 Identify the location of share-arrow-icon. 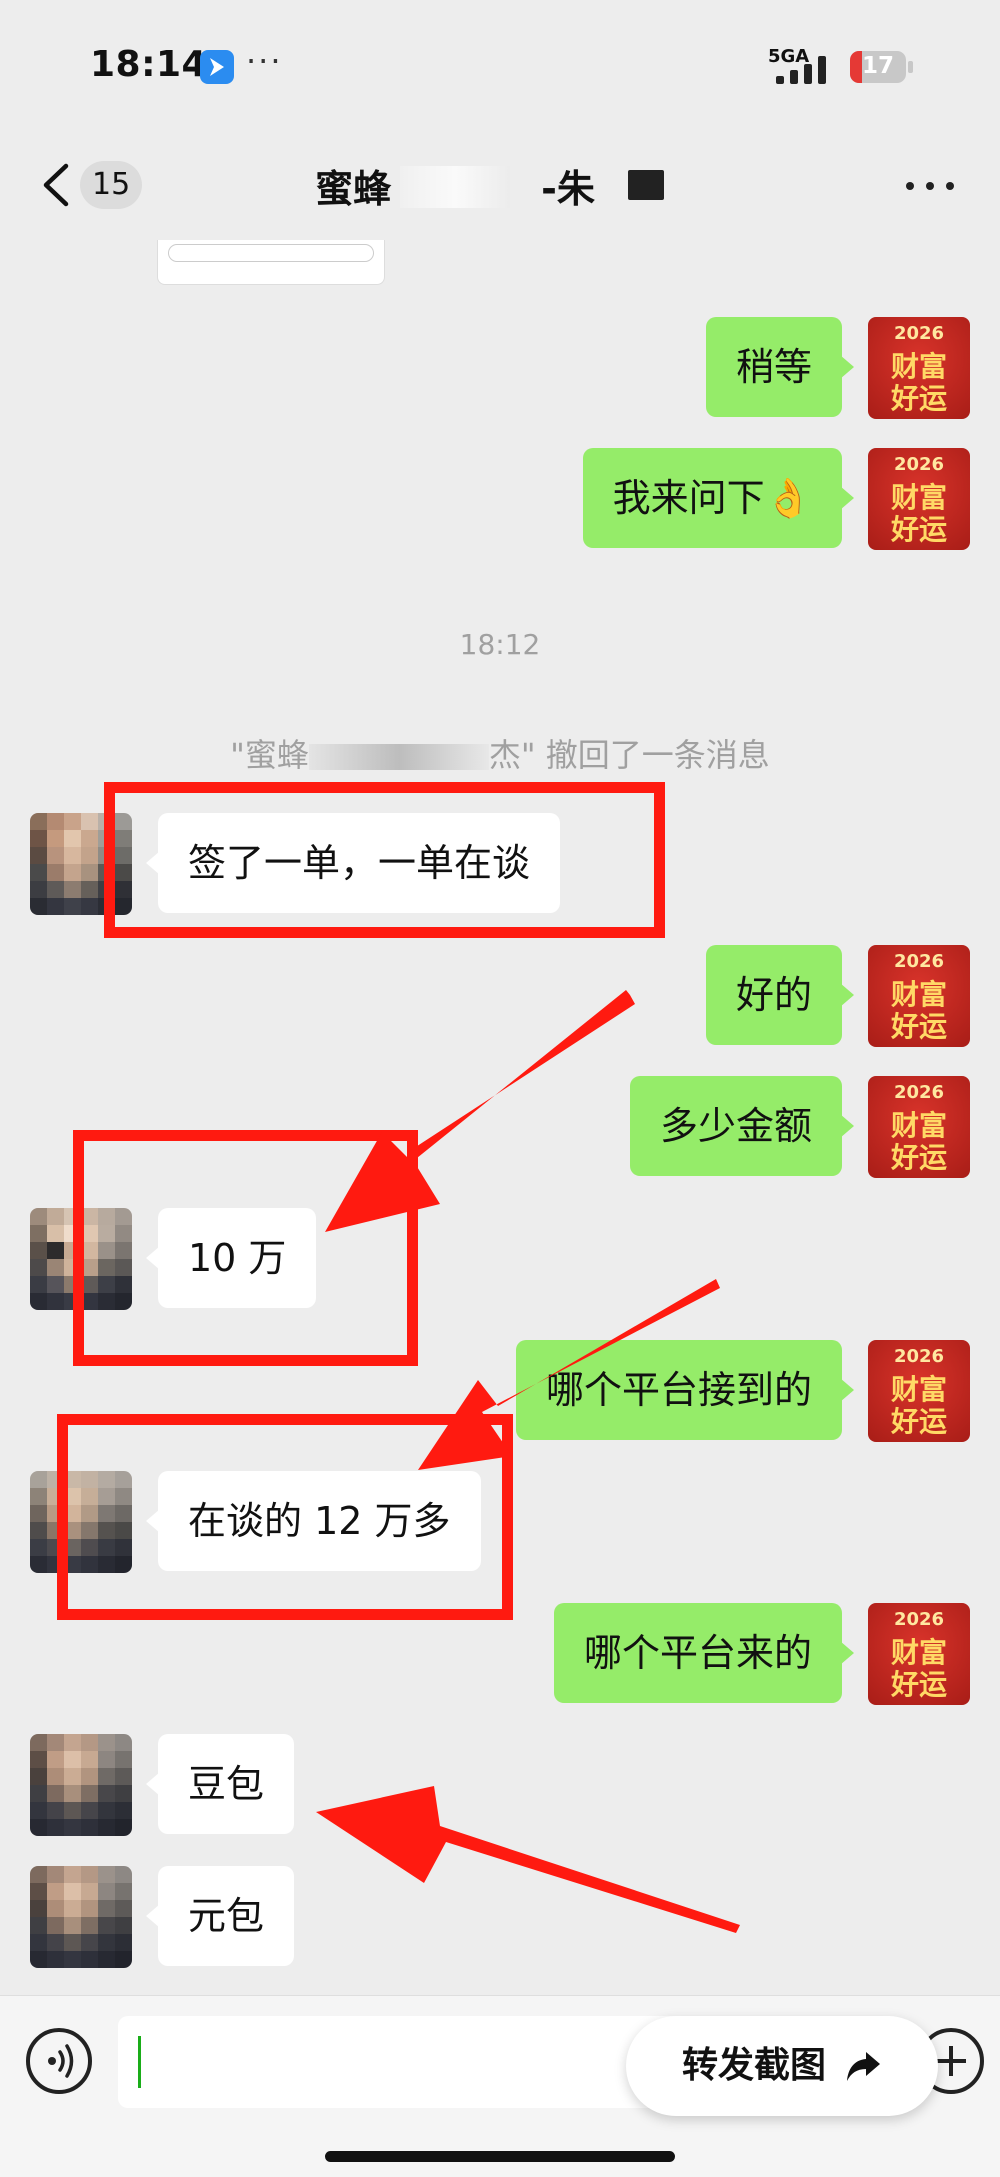
(863, 2066).